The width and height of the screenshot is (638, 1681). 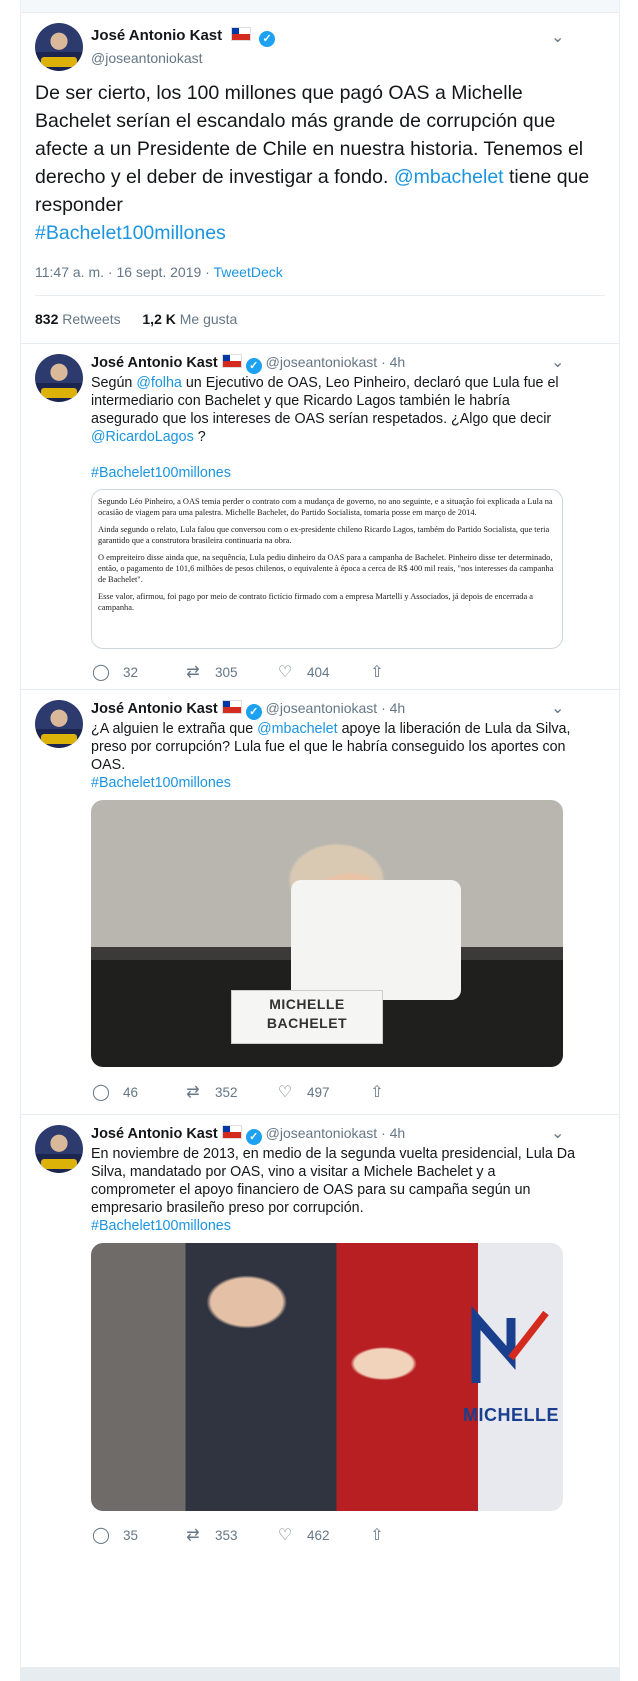 I want to click on retweets-label: Retweets, so click(x=91, y=319).